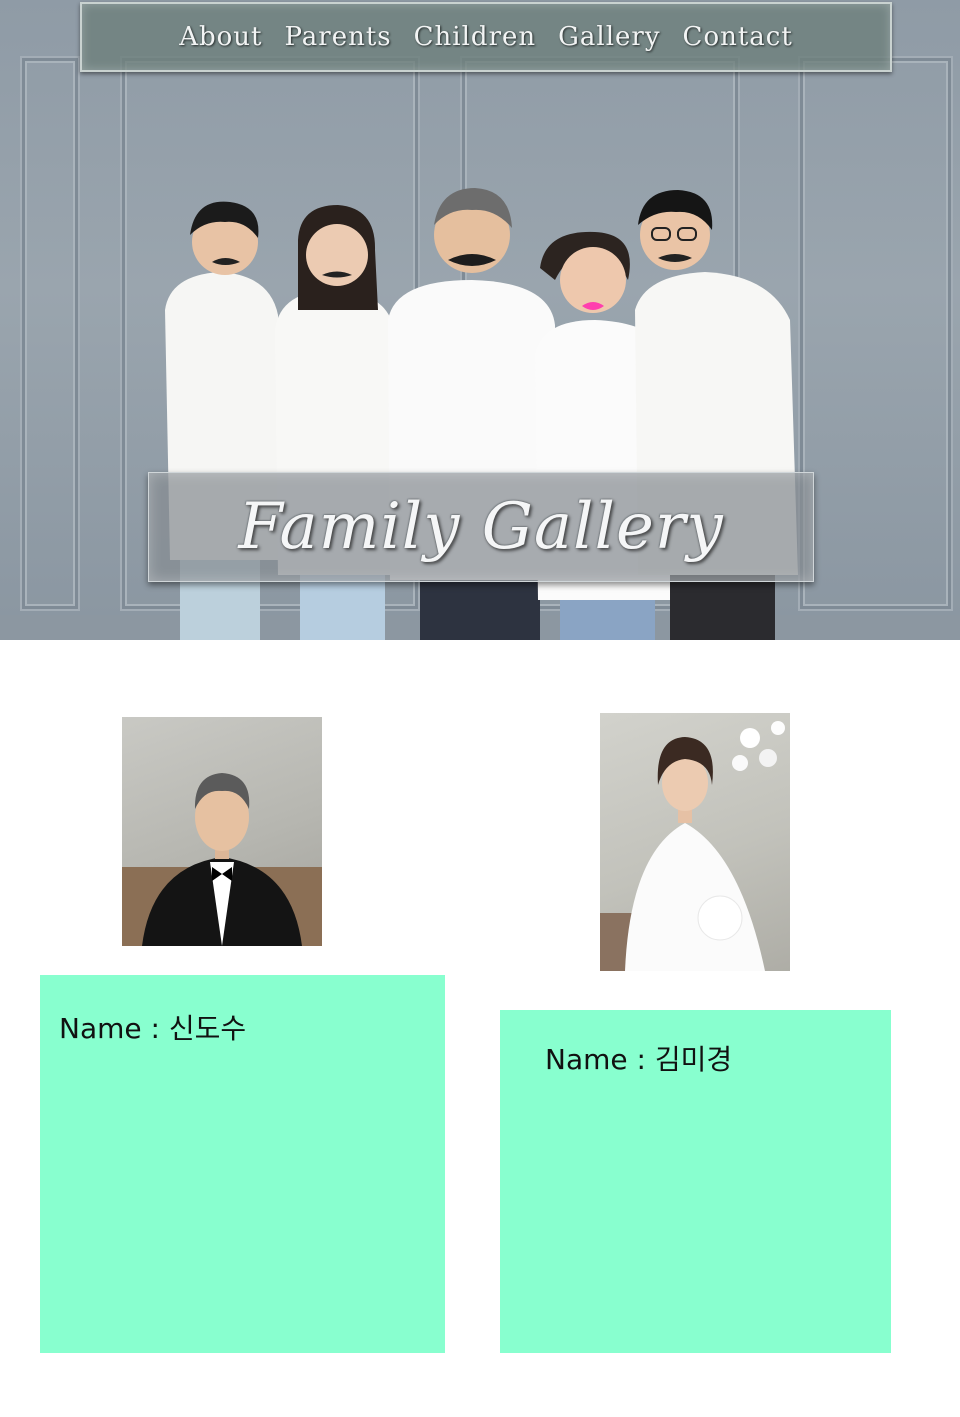 The image size is (960, 1417). What do you see at coordinates (242, 1164) in the screenshot?
I see `father-info-card: Name : 신도수` at bounding box center [242, 1164].